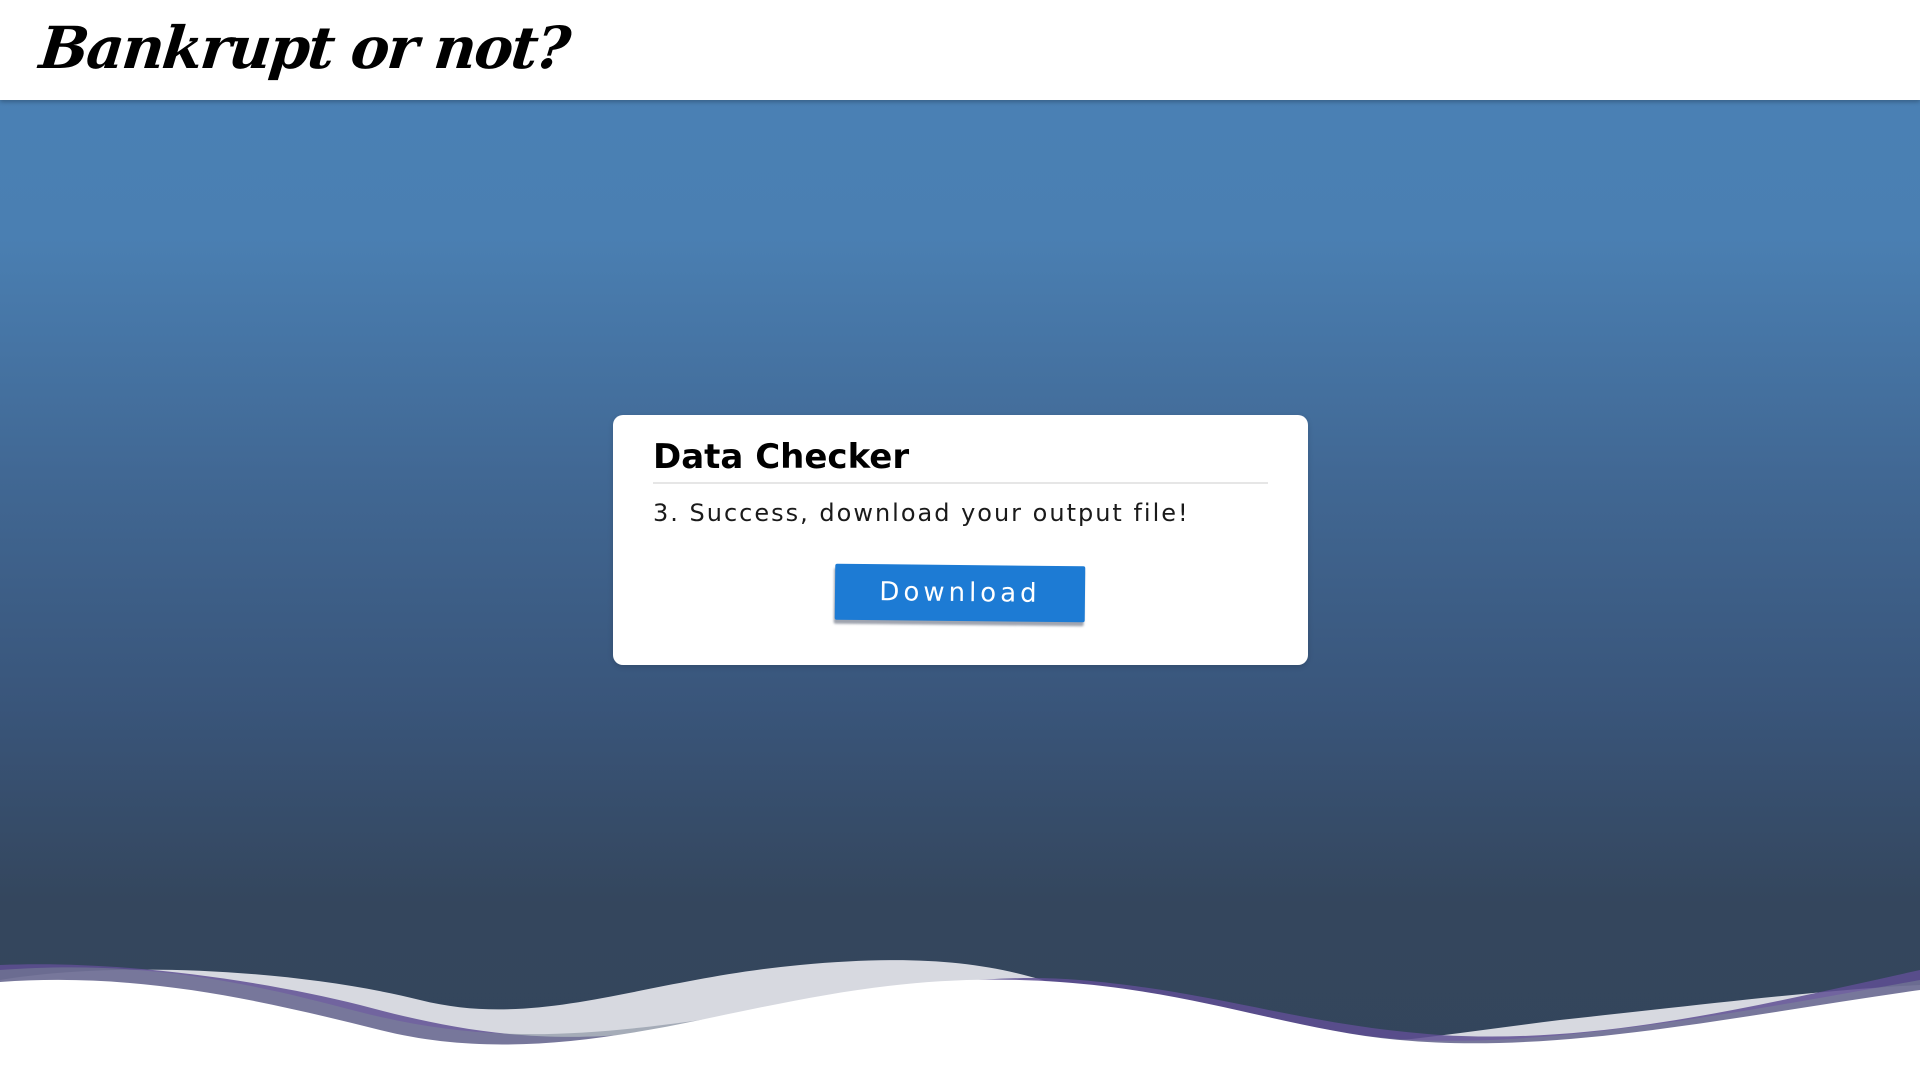 This screenshot has width=1920, height=1080. Describe the element at coordinates (304, 48) in the screenshot. I see `brand-logo-text: Bankrupt or not?` at that location.